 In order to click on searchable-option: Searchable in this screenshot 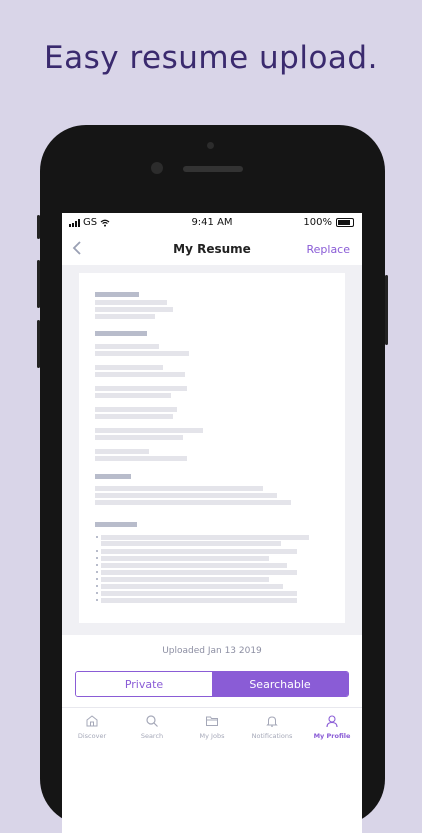, I will do `click(280, 684)`.